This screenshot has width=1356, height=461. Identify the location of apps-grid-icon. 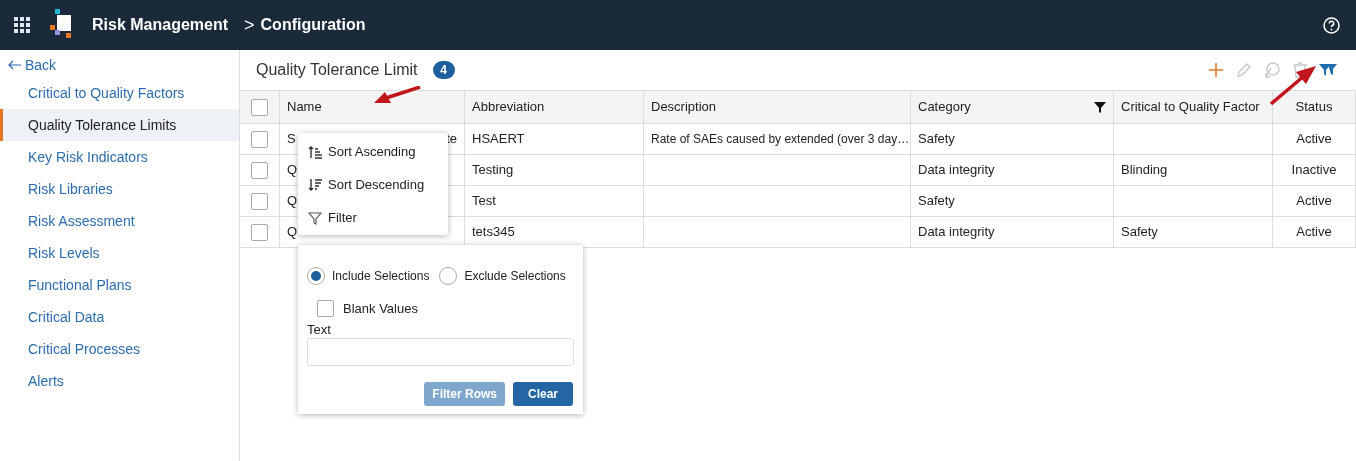
(22, 25).